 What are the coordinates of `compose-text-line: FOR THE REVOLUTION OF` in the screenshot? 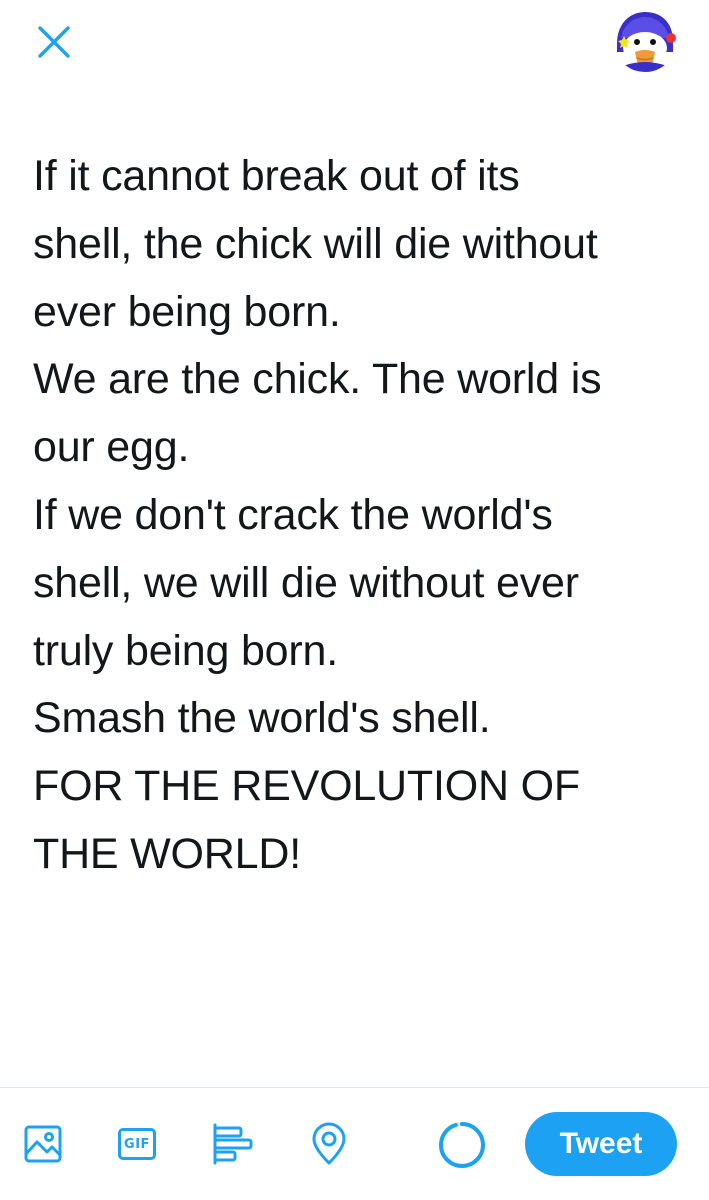 It's located at (306, 786).